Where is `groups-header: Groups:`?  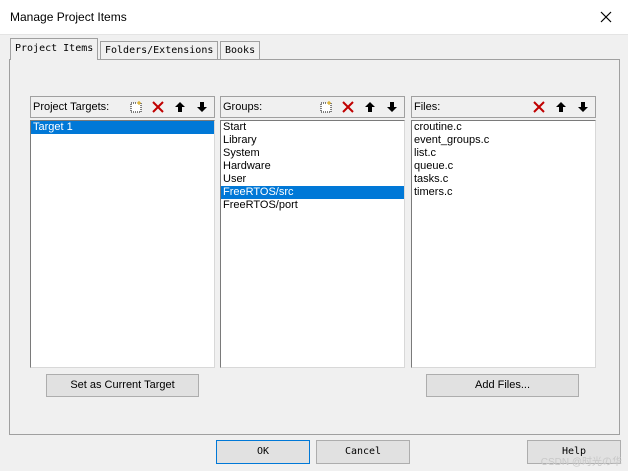 groups-header: Groups: is located at coordinates (312, 107).